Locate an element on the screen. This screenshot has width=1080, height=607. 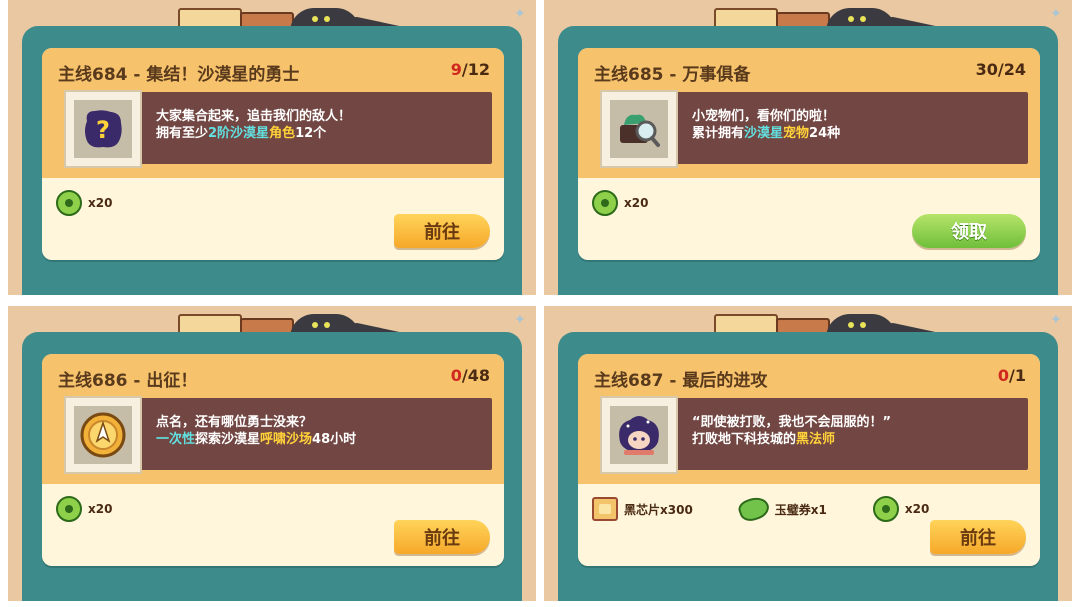
description-line-2: 累计拥有沙漠星宠物24种 is located at coordinates (766, 133).